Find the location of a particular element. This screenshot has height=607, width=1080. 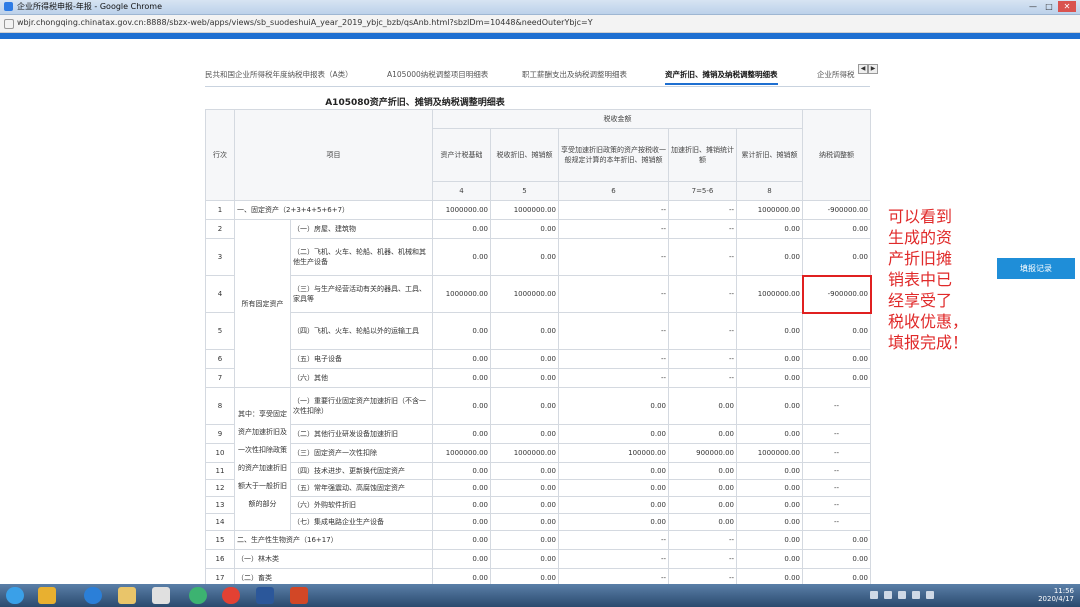

tab-salary: 职工薪酬支出及纳税调整明细表 is located at coordinates (574, 74).